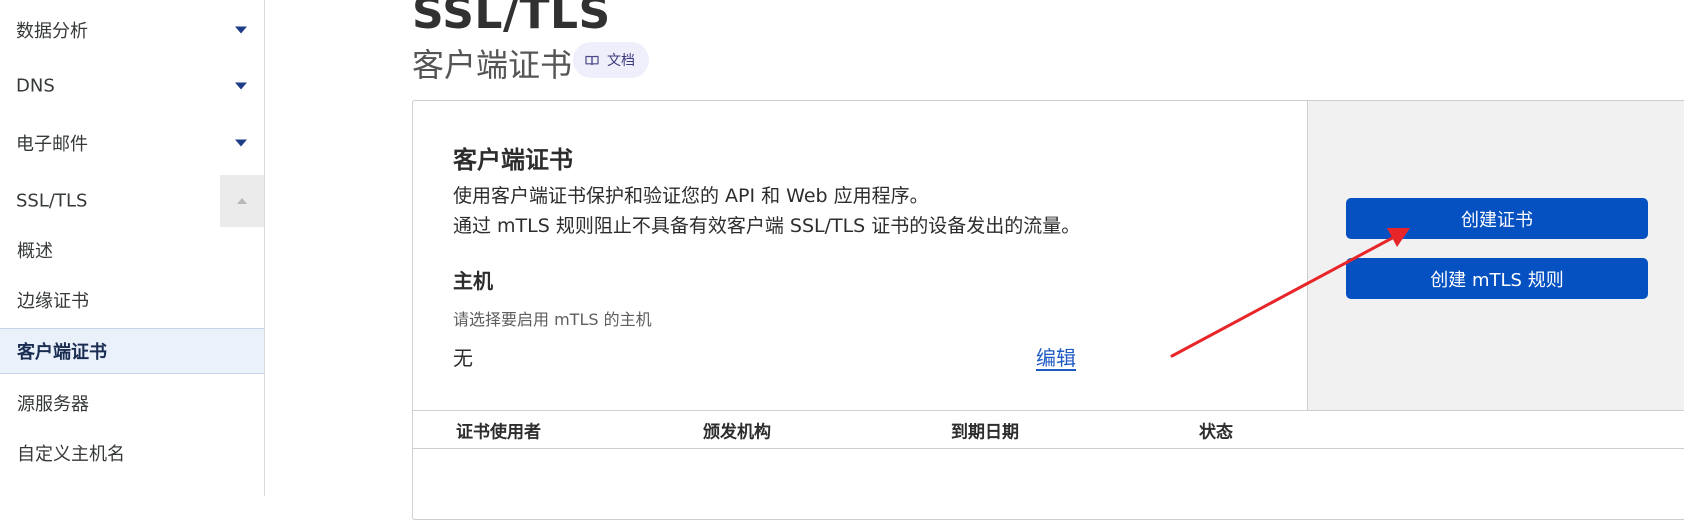 The image size is (1684, 520). What do you see at coordinates (35, 251) in the screenshot?
I see `sidebar-item-label: 概述` at bounding box center [35, 251].